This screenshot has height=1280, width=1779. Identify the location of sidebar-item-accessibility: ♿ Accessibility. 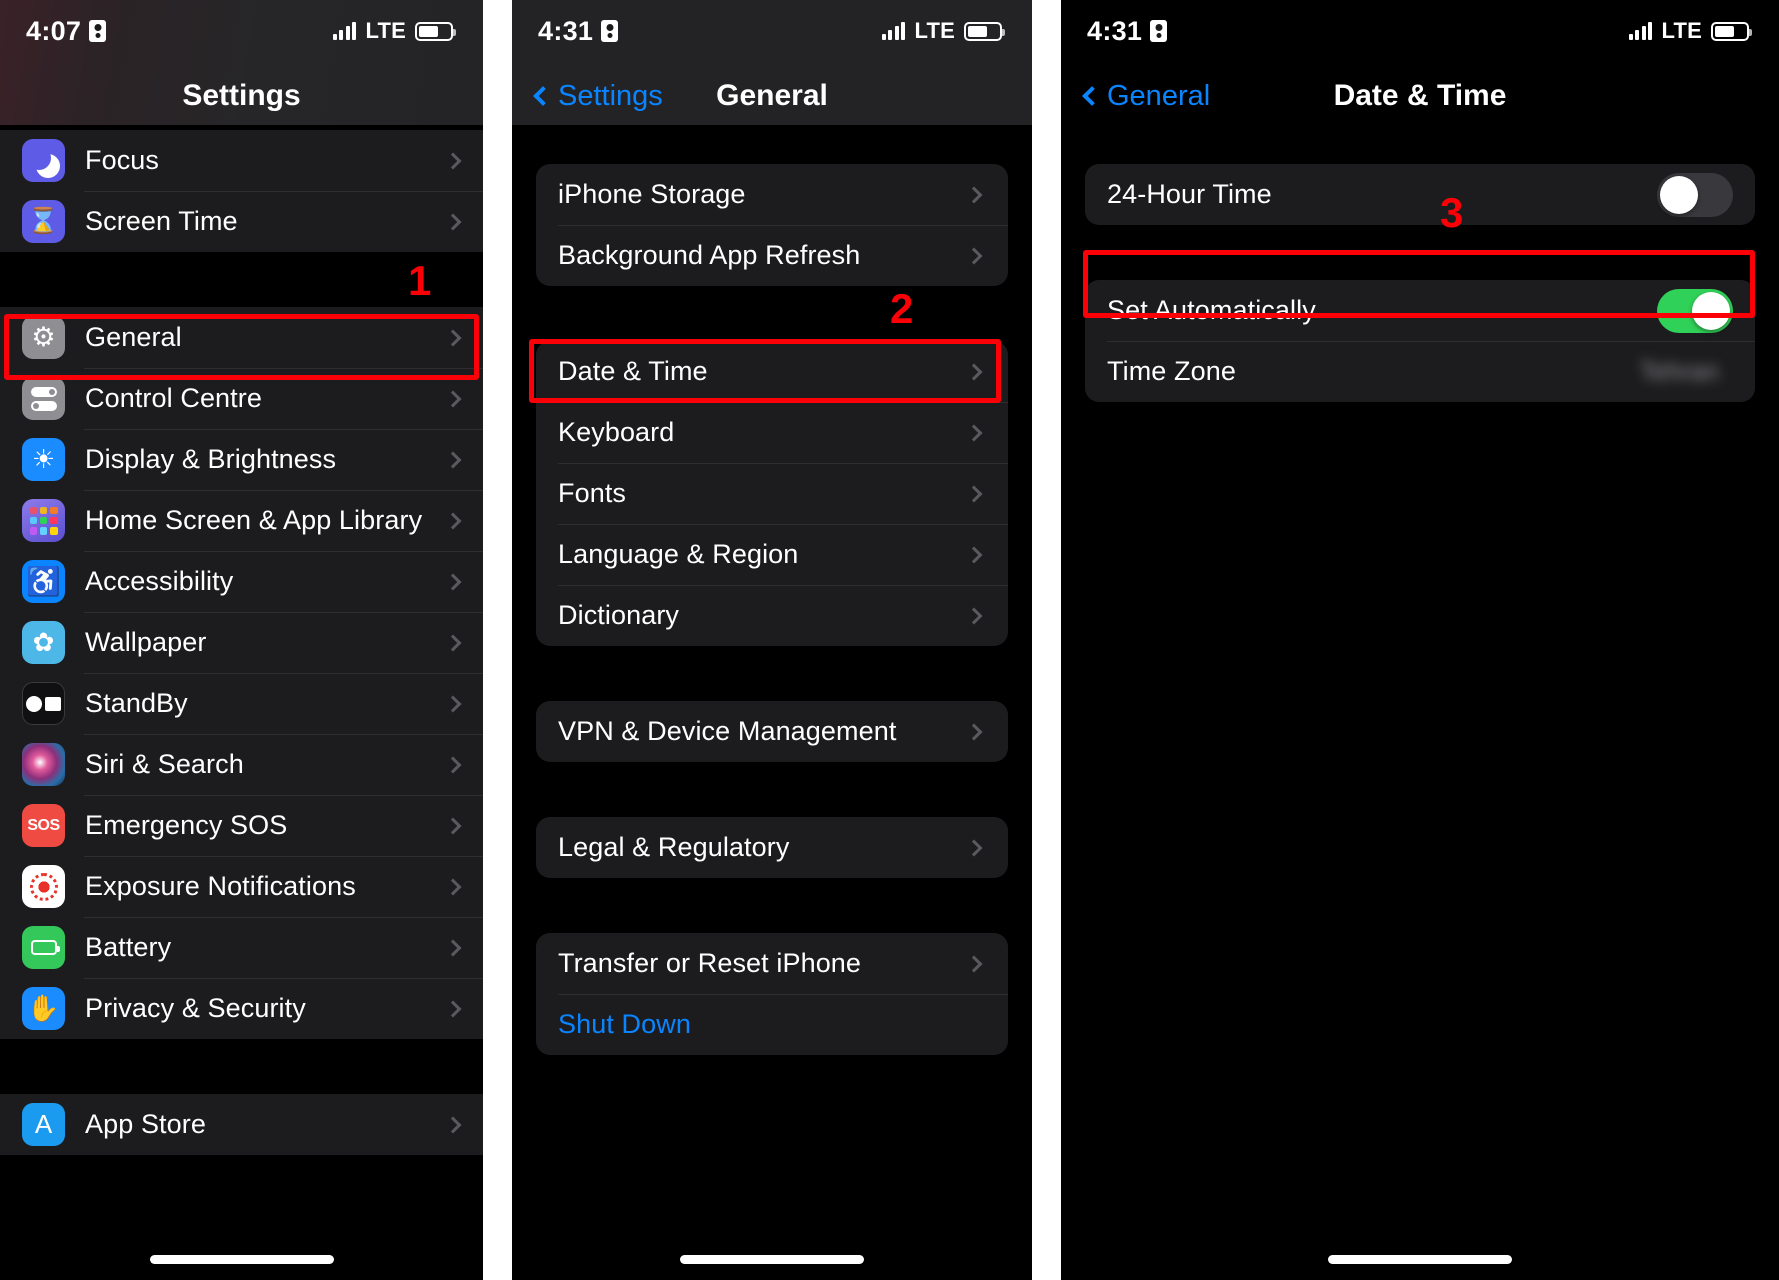
(241, 581).